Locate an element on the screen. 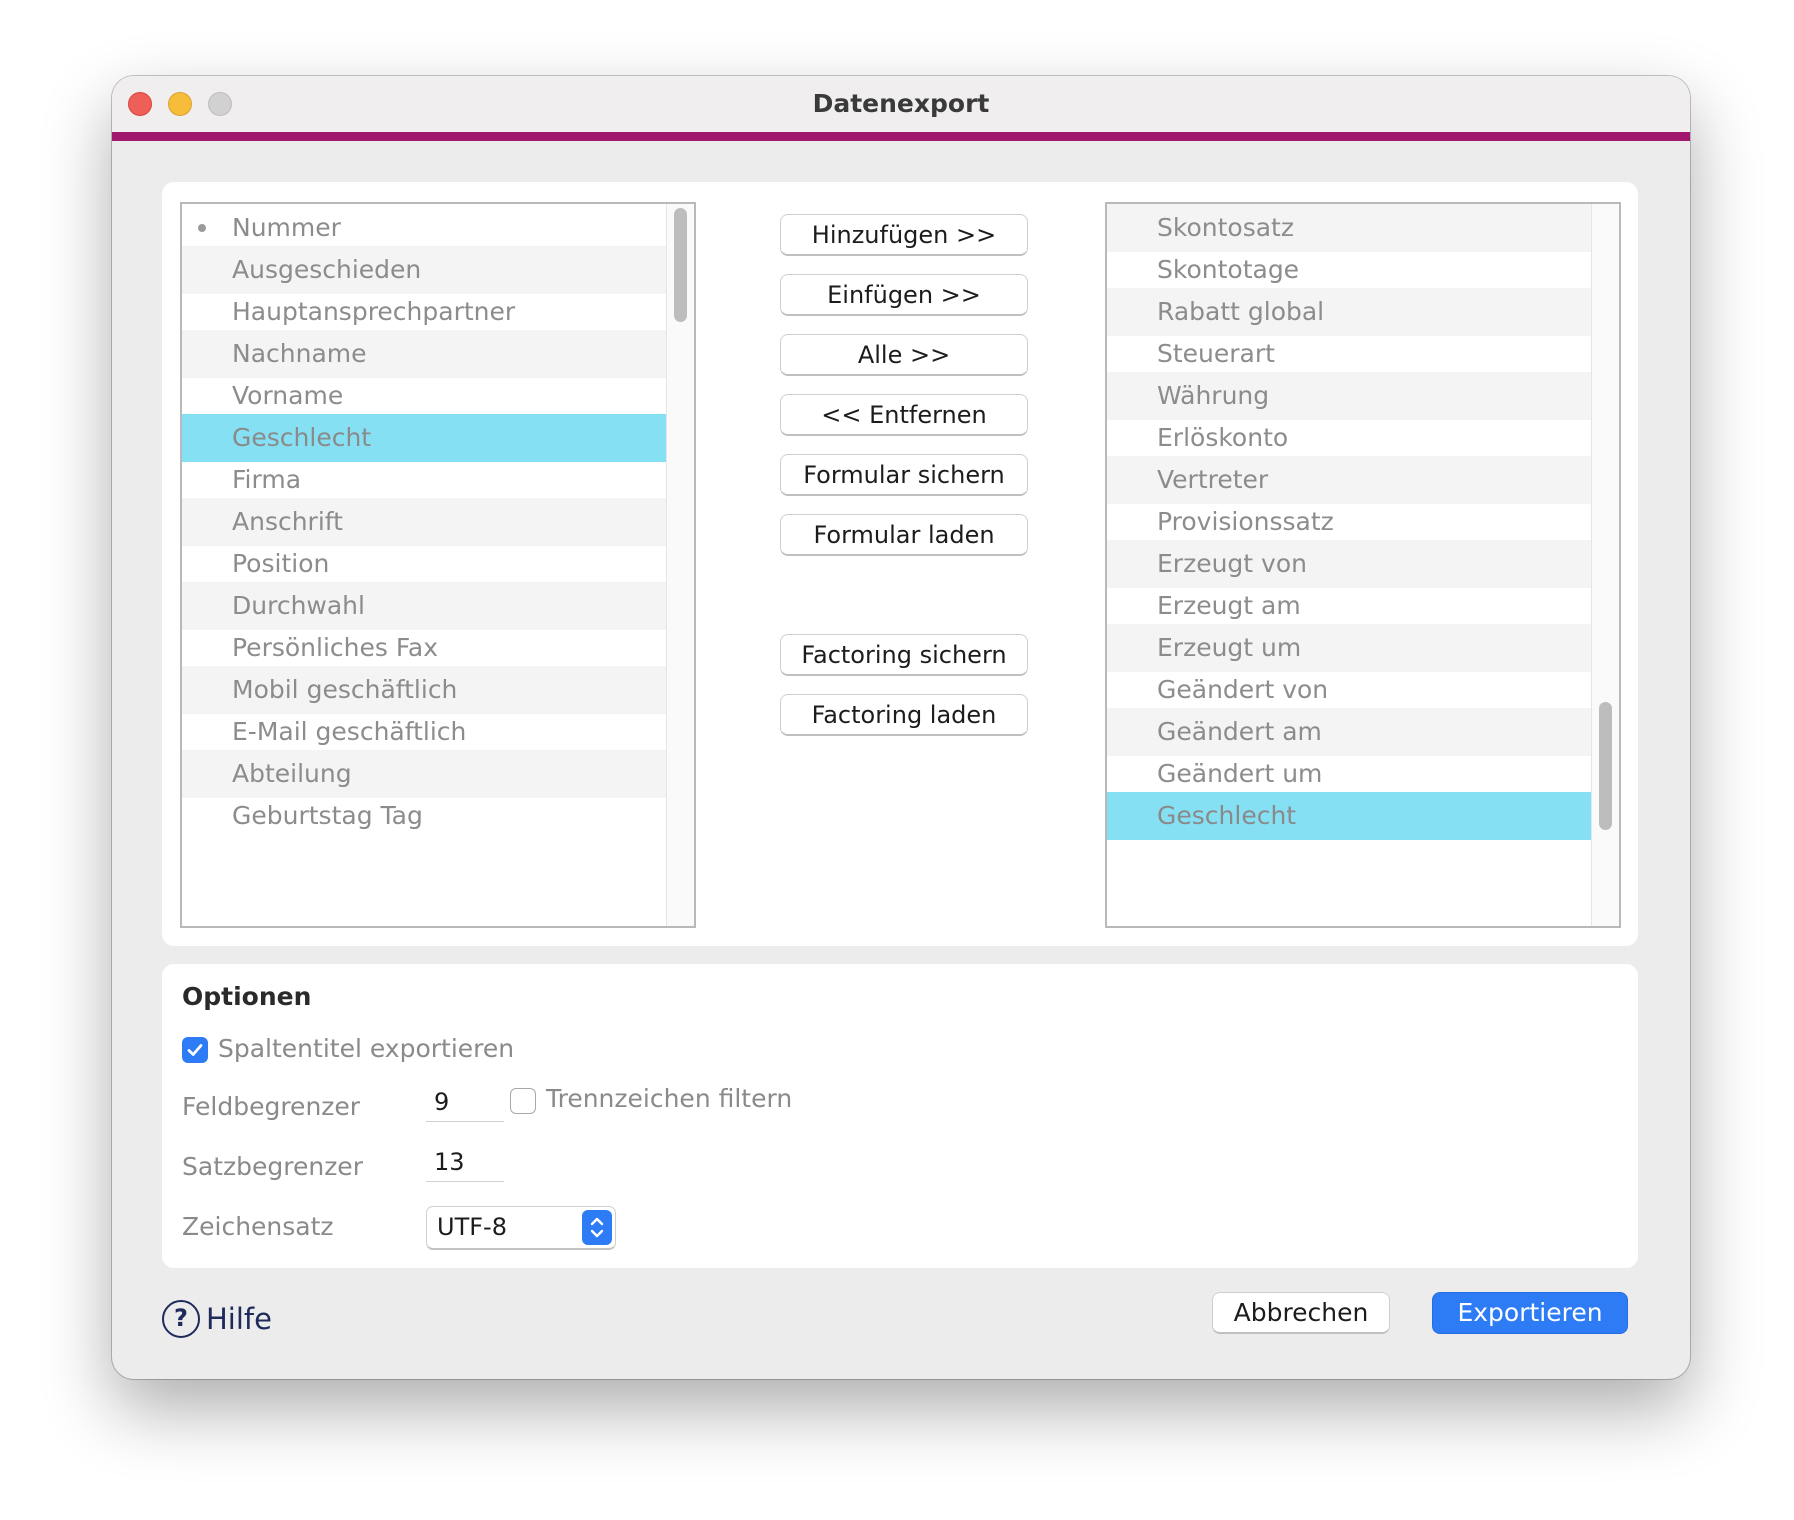  available-field-item: Ausgeschieden is located at coordinates (424, 270).